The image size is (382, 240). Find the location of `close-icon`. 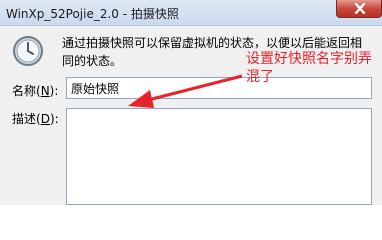

close-icon is located at coordinates (360, 8).